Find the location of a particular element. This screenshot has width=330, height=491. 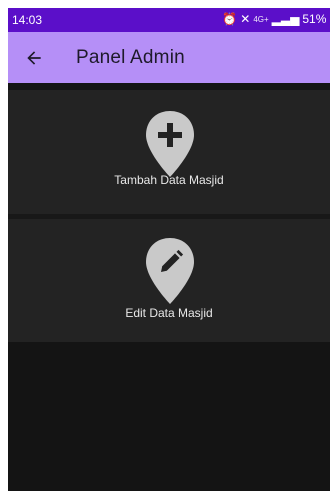

app-bar: Panel Admin is located at coordinates (169, 57).